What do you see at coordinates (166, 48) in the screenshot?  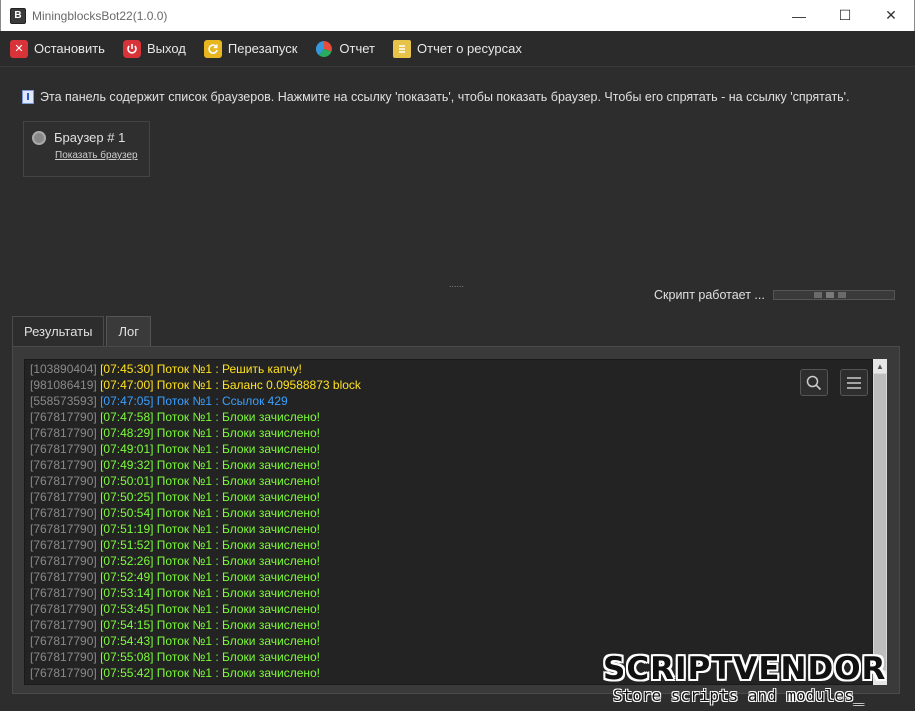 I see `exit-label: Выход` at bounding box center [166, 48].